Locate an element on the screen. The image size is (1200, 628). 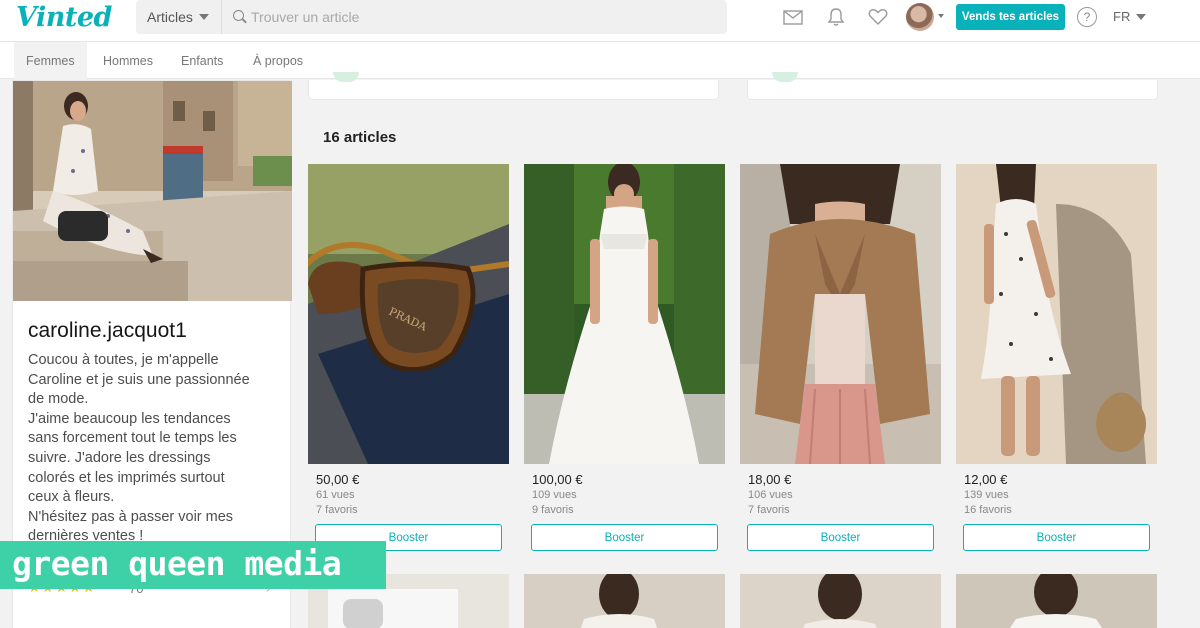
item-views: 106 vues is located at coordinates (770, 495).